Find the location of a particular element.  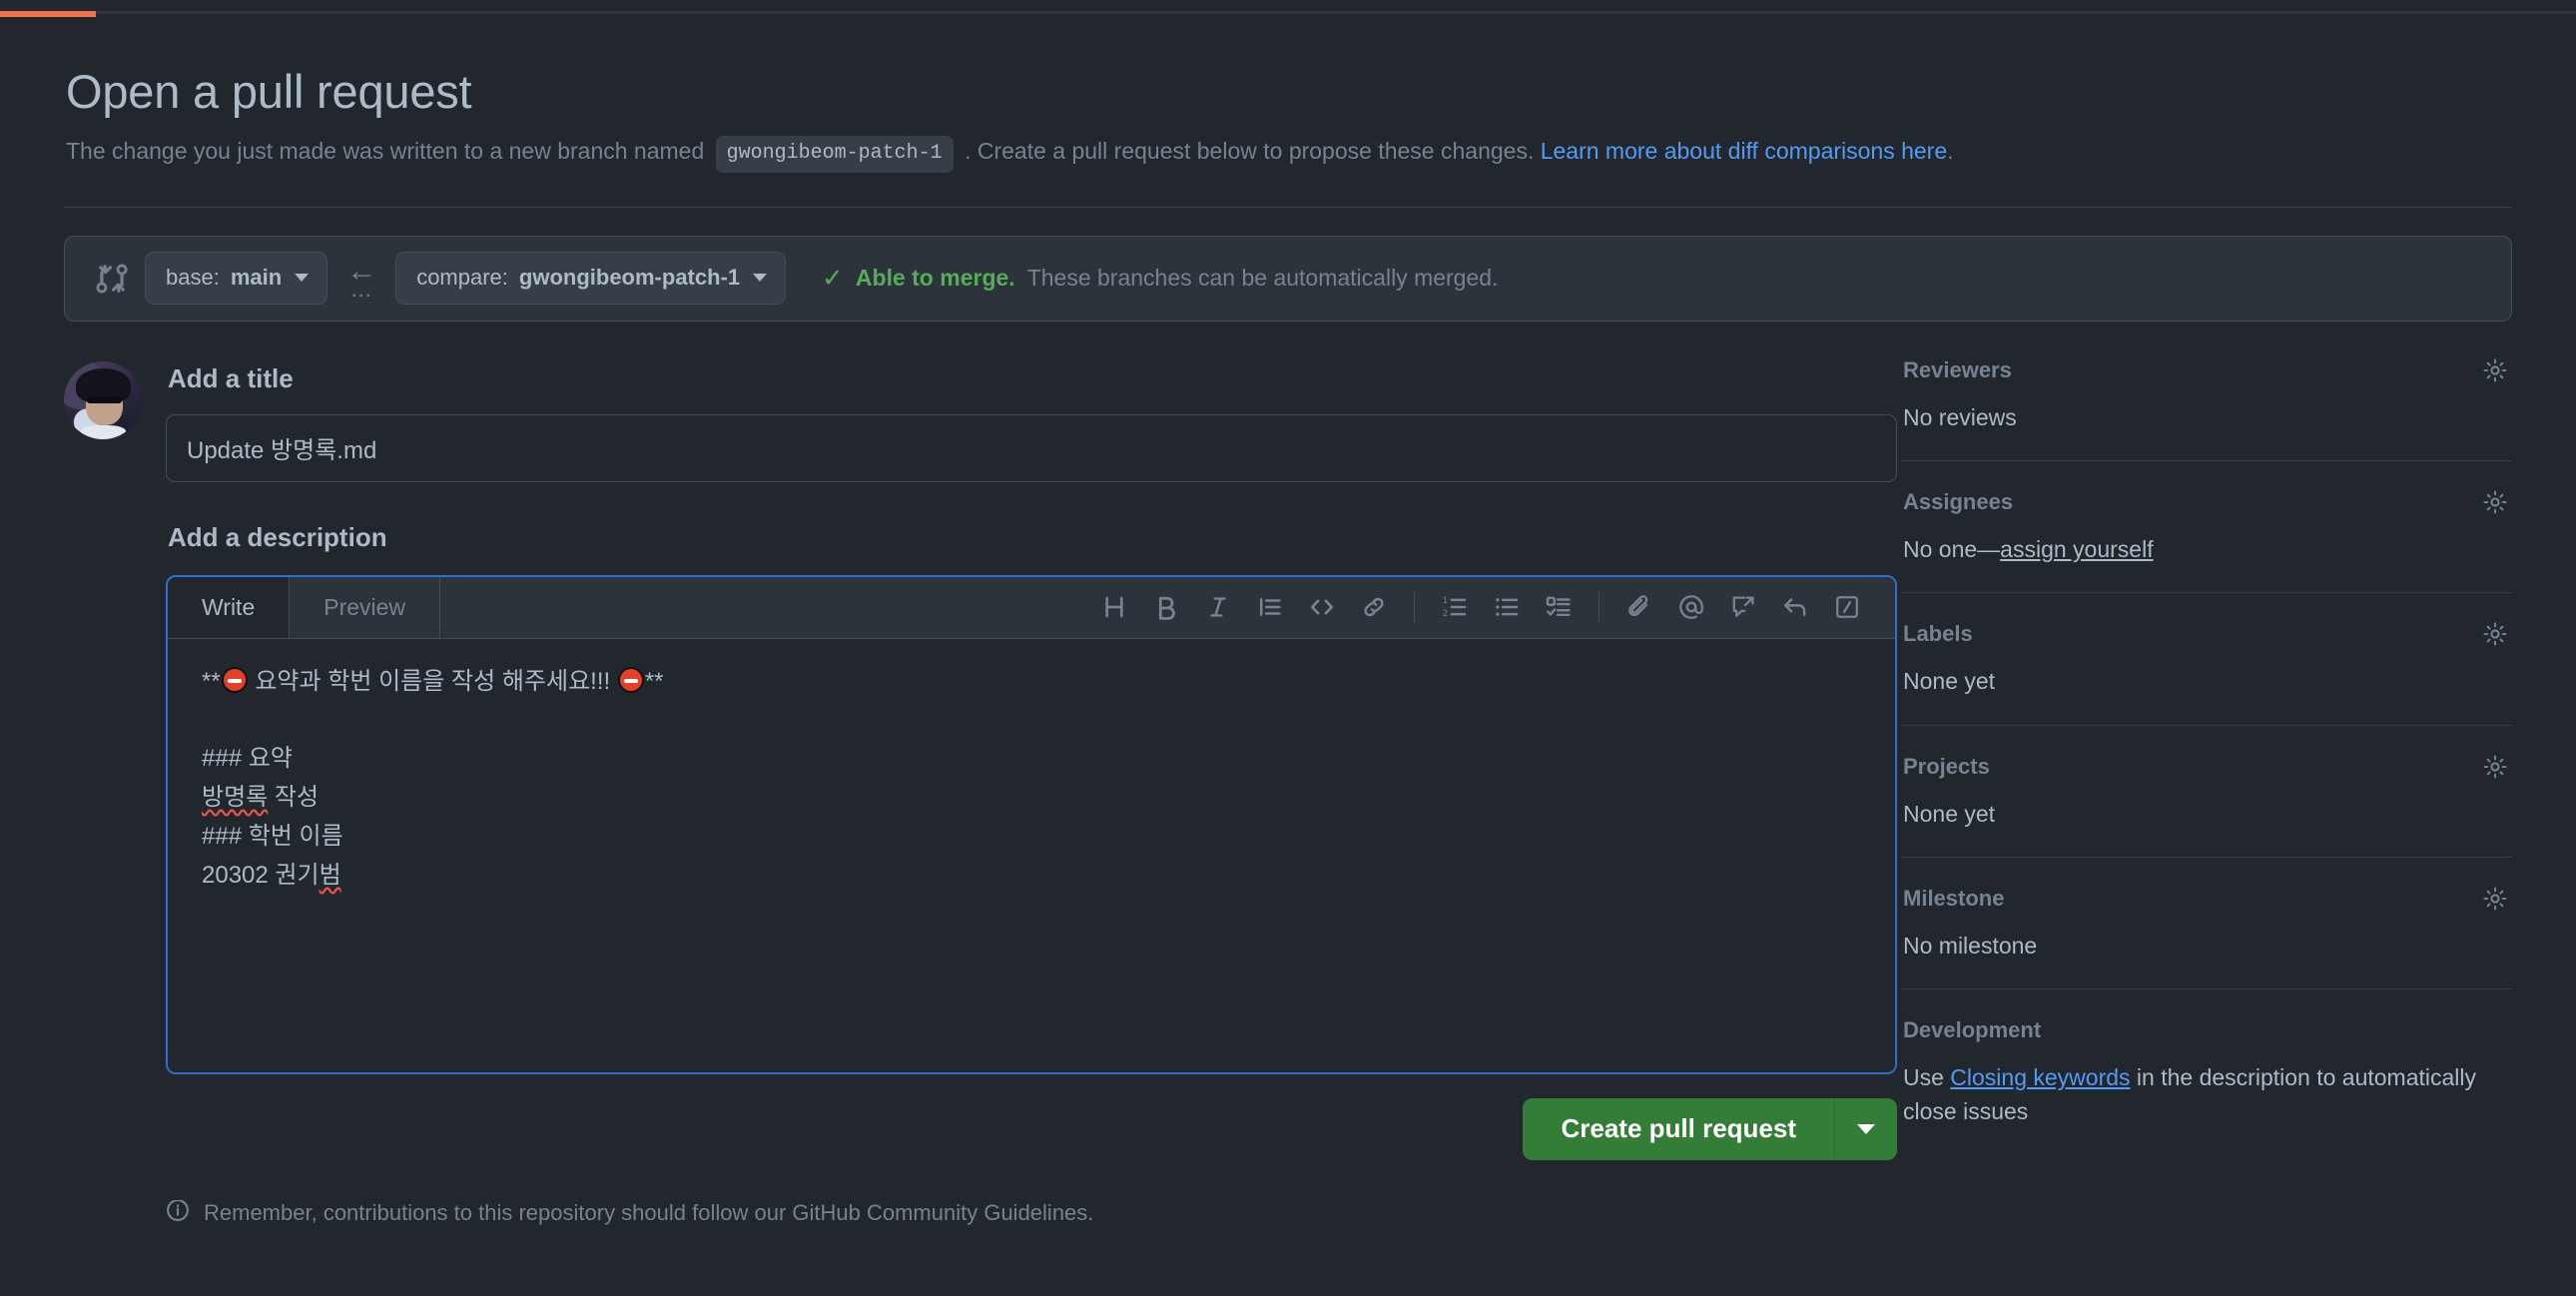

development-text-pre: Use is located at coordinates (1927, 1077).